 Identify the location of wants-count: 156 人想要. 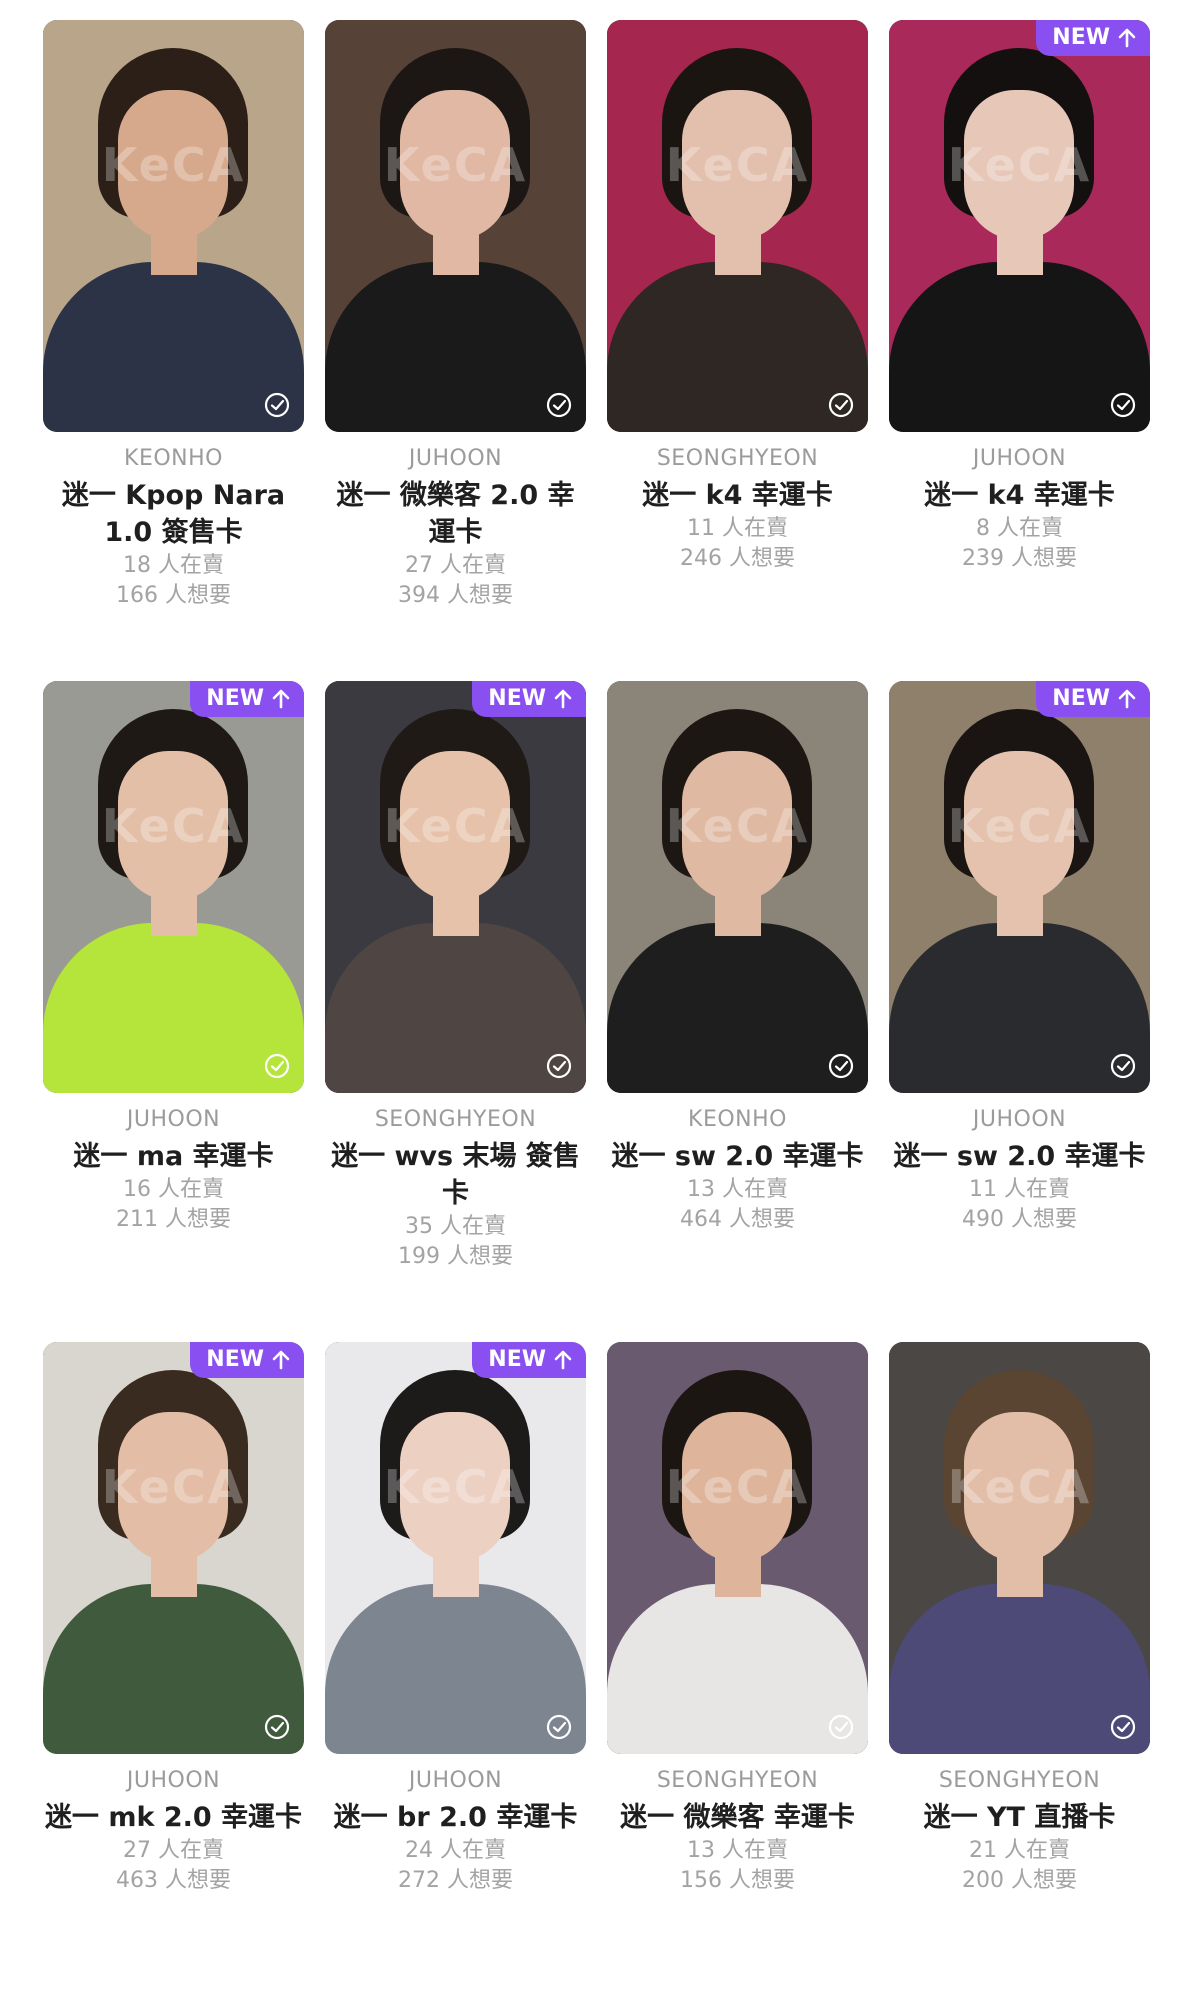
(737, 1880).